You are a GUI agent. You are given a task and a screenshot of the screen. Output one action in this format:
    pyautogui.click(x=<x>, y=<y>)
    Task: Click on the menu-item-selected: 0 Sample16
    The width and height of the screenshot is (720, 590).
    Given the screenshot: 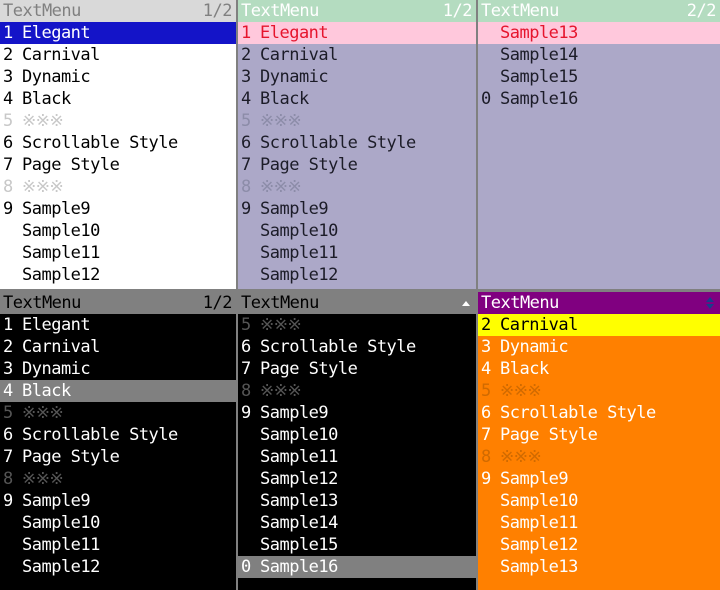 What is the action you would take?
    pyautogui.click(x=357, y=567)
    